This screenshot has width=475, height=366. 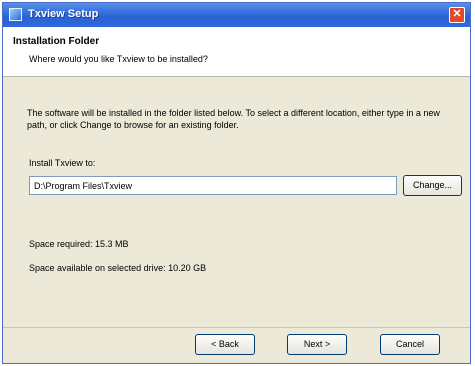 What do you see at coordinates (457, 15) in the screenshot?
I see `close-icon: ✕` at bounding box center [457, 15].